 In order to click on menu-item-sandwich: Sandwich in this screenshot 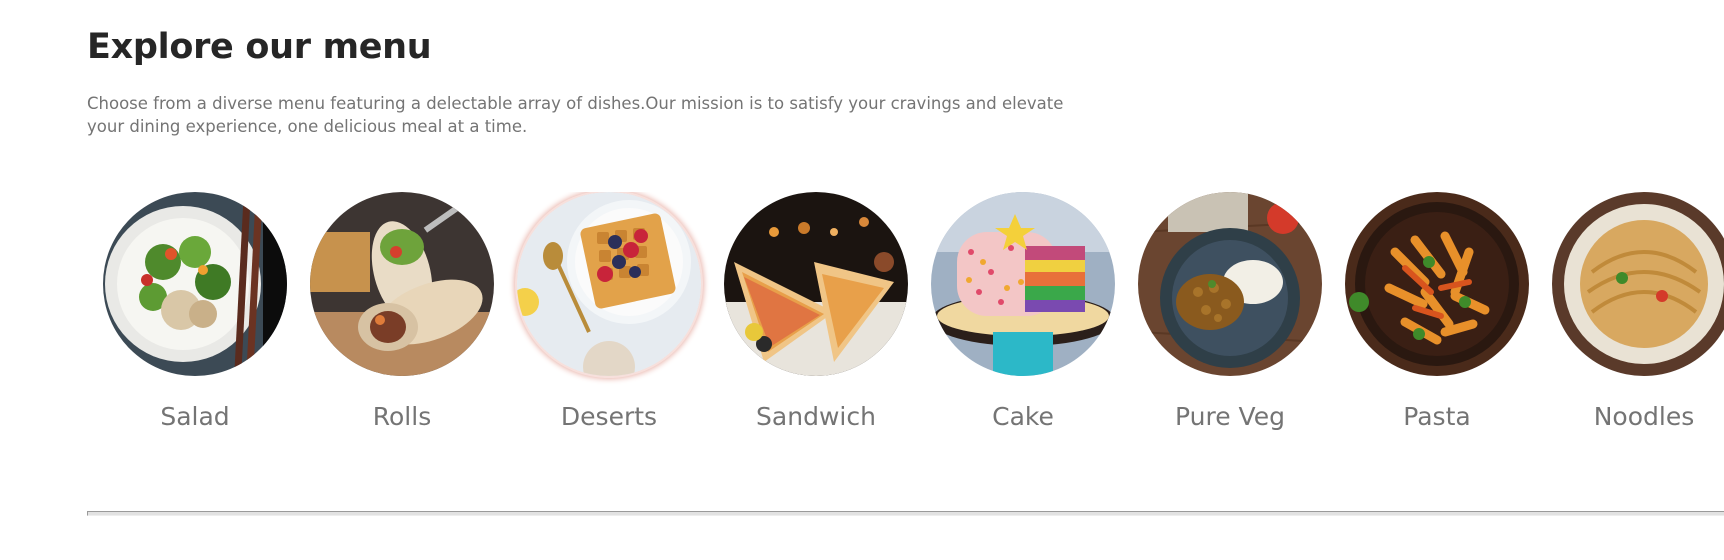, I will do `click(808, 311)`.